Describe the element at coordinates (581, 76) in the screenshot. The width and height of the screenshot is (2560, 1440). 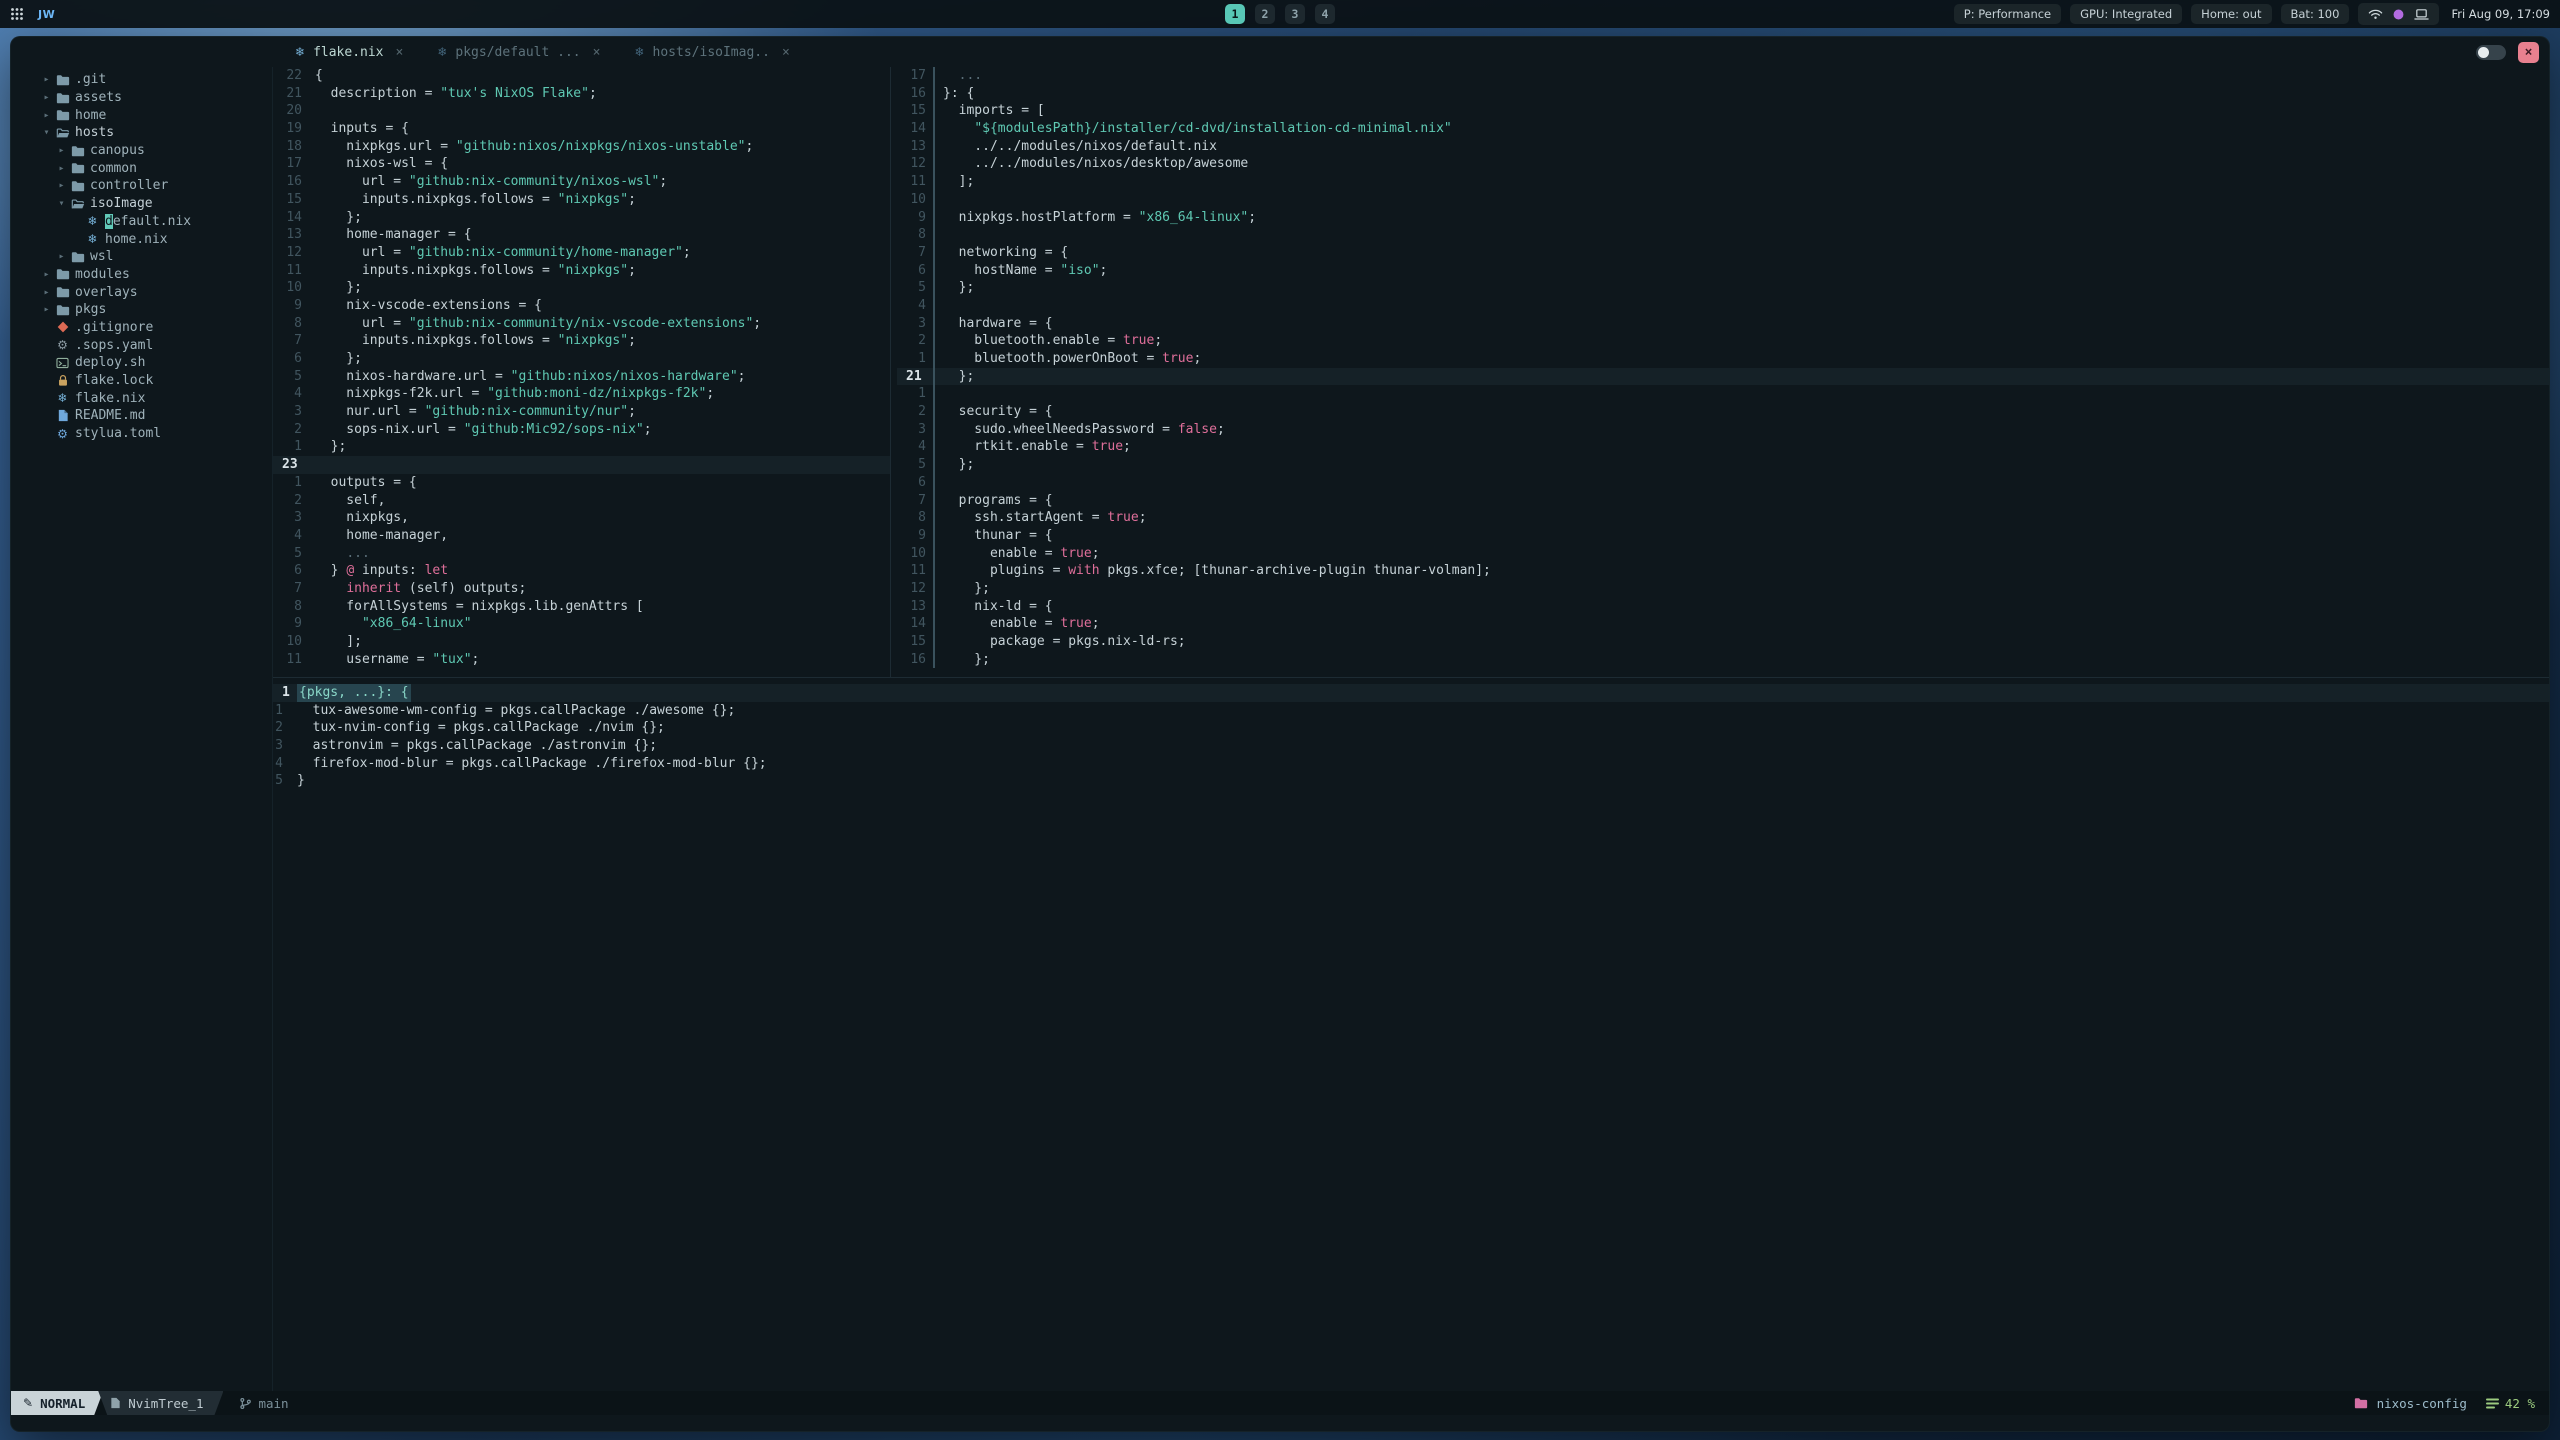
I see `code-line: 22 {` at that location.